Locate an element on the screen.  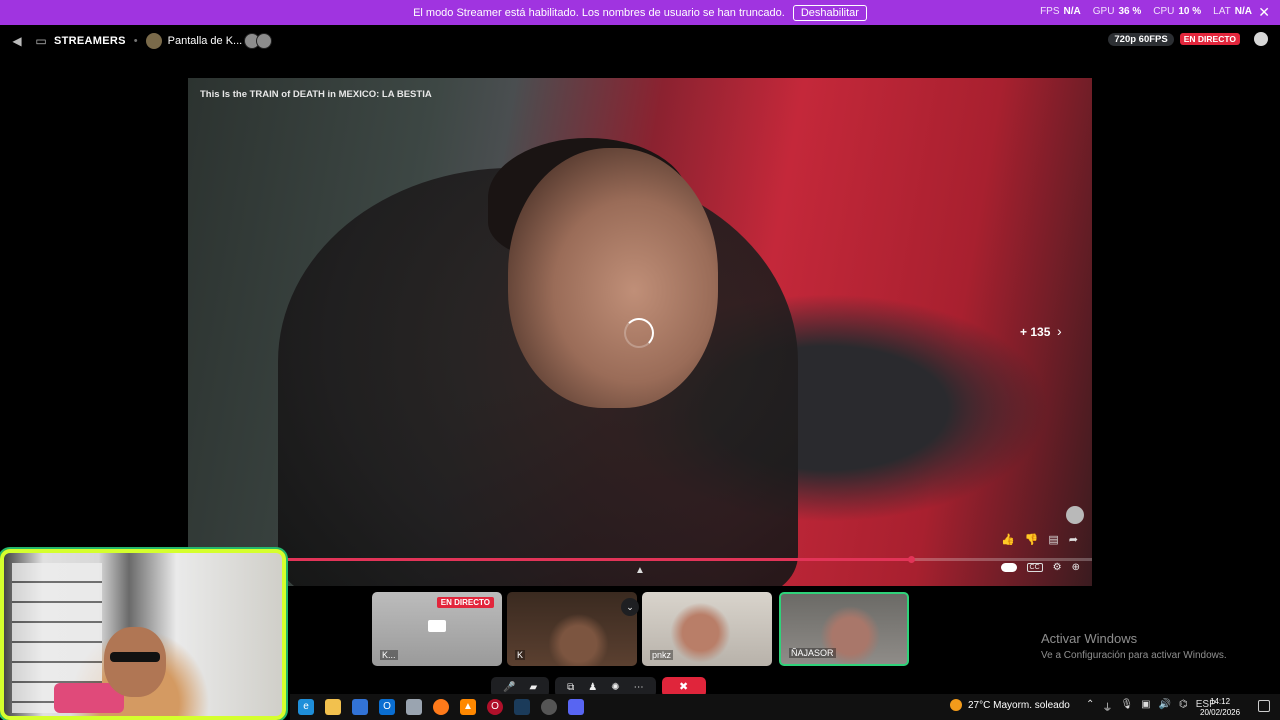
participant-tile: pnkz is located at coordinates (707, 629).